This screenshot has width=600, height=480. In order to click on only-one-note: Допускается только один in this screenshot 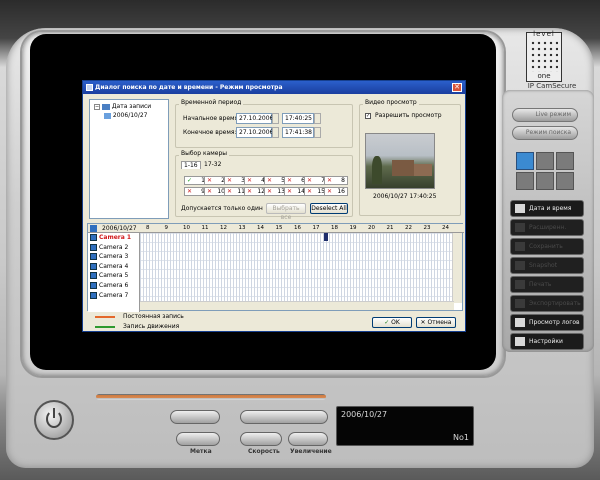, I will do `click(222, 208)`.